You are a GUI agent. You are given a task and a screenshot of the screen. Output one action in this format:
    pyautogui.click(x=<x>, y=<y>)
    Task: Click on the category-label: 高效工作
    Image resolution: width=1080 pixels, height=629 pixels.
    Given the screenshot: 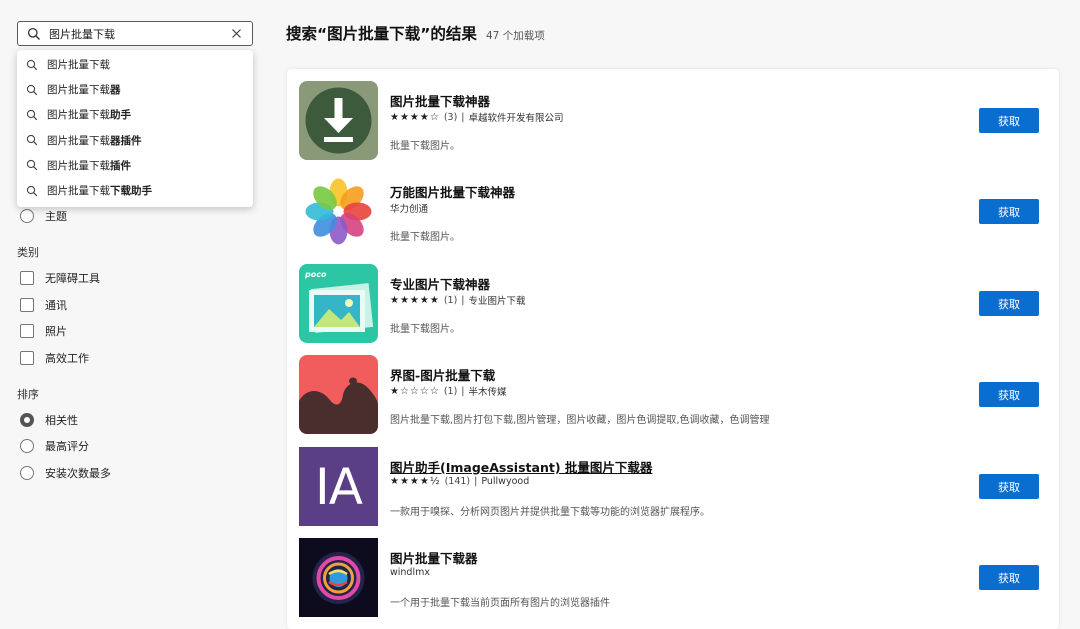 What is the action you would take?
    pyautogui.click(x=67, y=358)
    